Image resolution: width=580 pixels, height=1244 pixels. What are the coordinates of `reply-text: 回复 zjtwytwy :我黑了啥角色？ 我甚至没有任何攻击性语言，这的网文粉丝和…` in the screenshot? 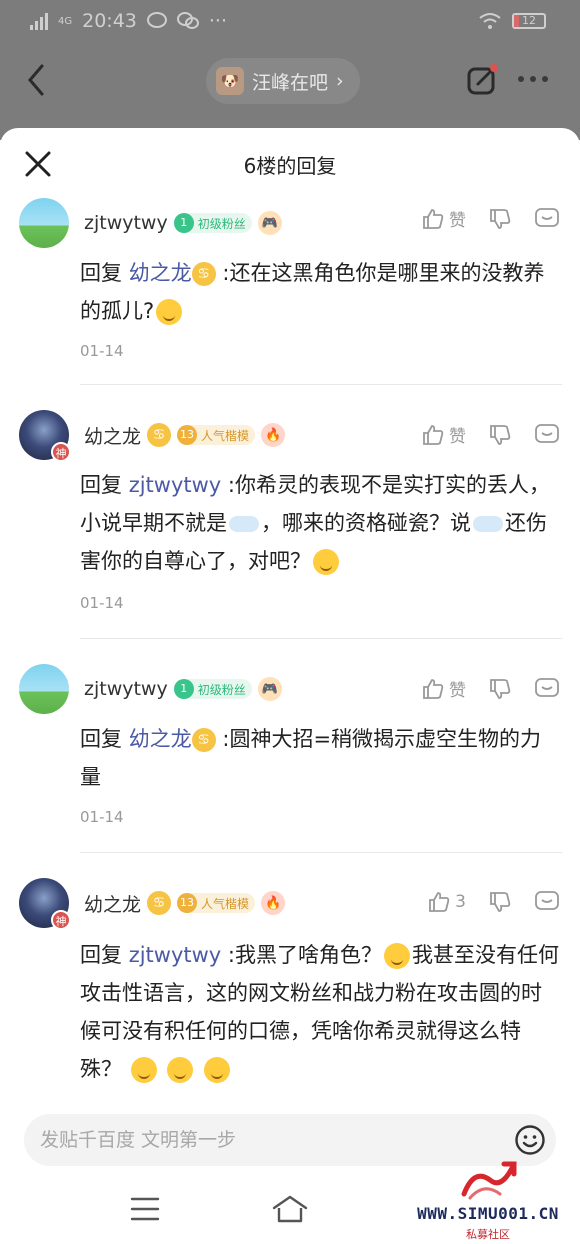 It's located at (320, 1012).